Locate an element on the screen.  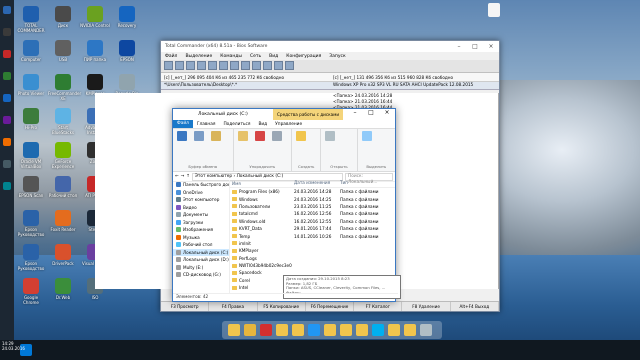
file-row: totalcmd 16.02.2016 12:56 Папка с файлами is located at coordinates (312, 213).